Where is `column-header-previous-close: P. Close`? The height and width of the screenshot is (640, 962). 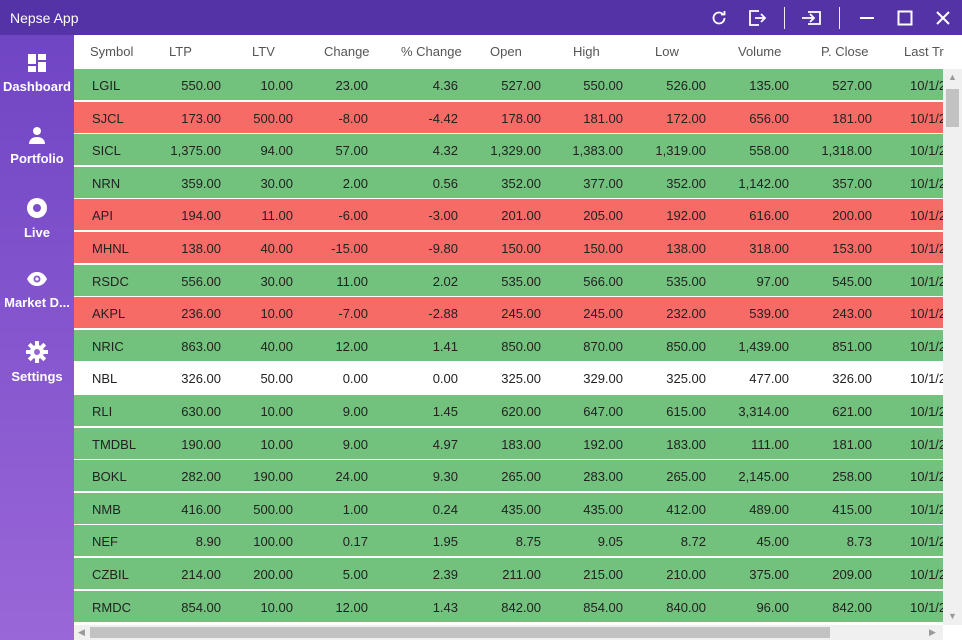
column-header-previous-close: P. Close is located at coordinates (844, 51).